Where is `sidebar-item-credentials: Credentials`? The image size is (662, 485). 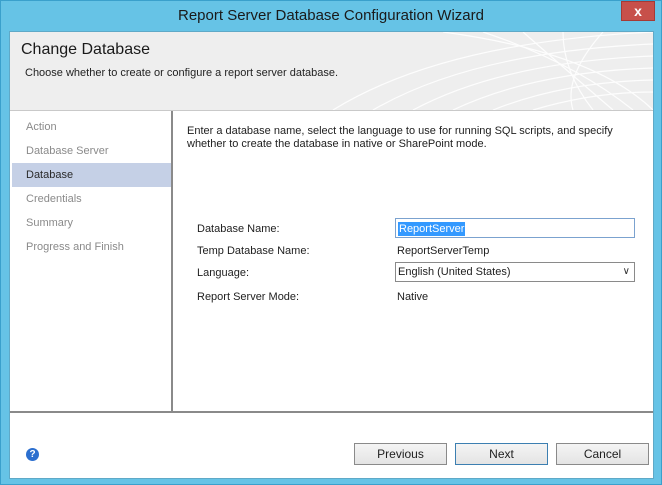 sidebar-item-credentials: Credentials is located at coordinates (91, 199).